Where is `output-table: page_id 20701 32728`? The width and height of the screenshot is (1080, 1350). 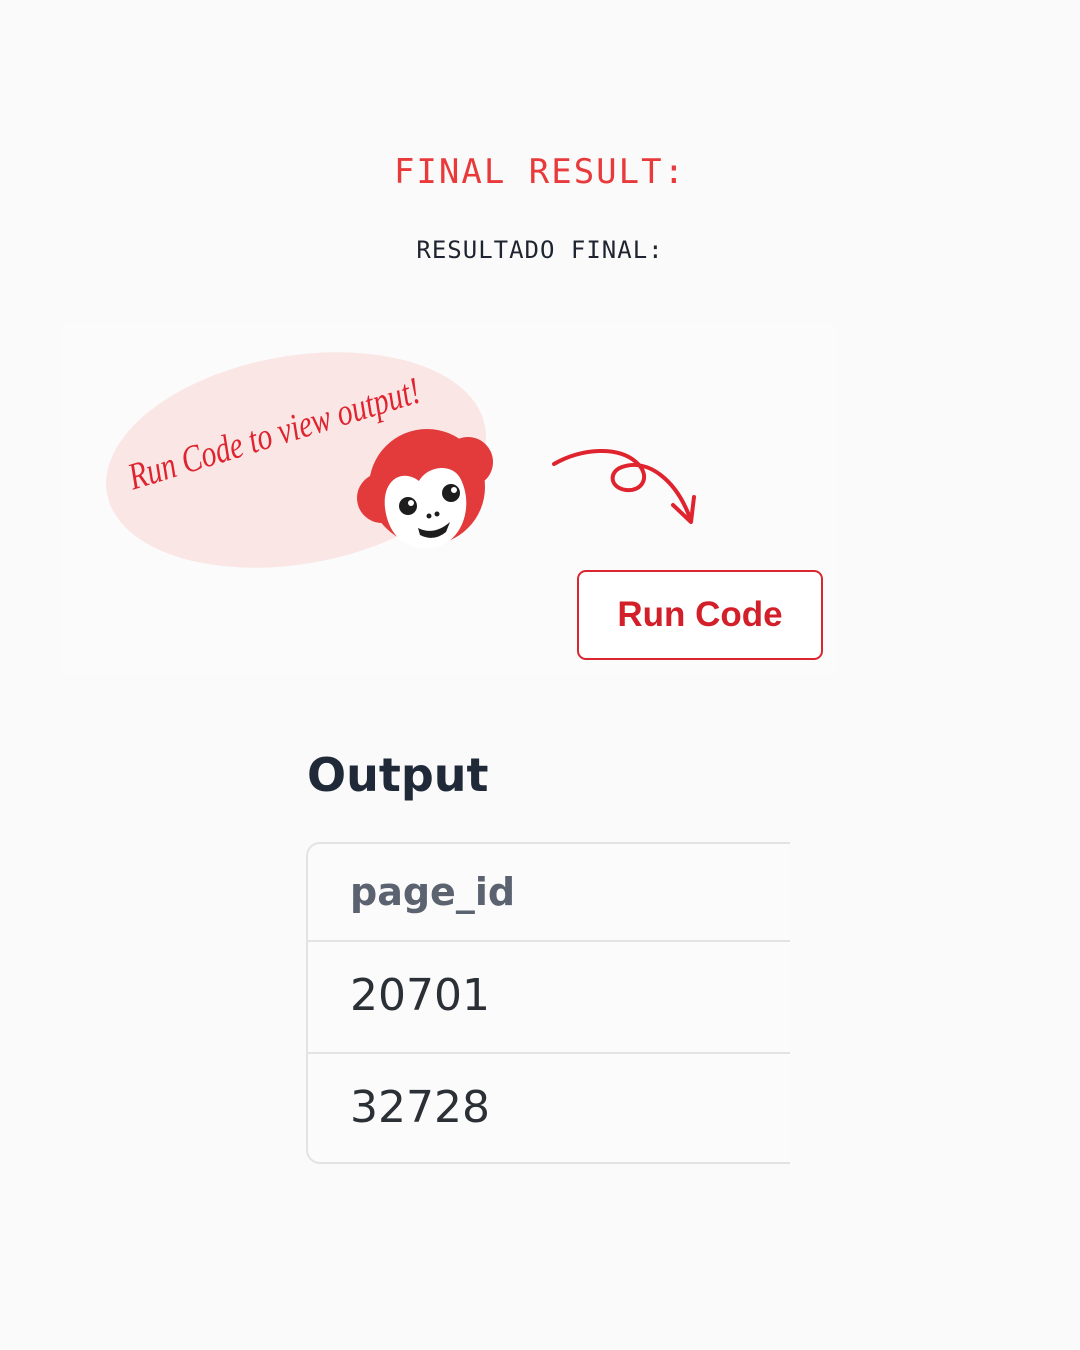 output-table: page_id 20701 32728 is located at coordinates (548, 1003).